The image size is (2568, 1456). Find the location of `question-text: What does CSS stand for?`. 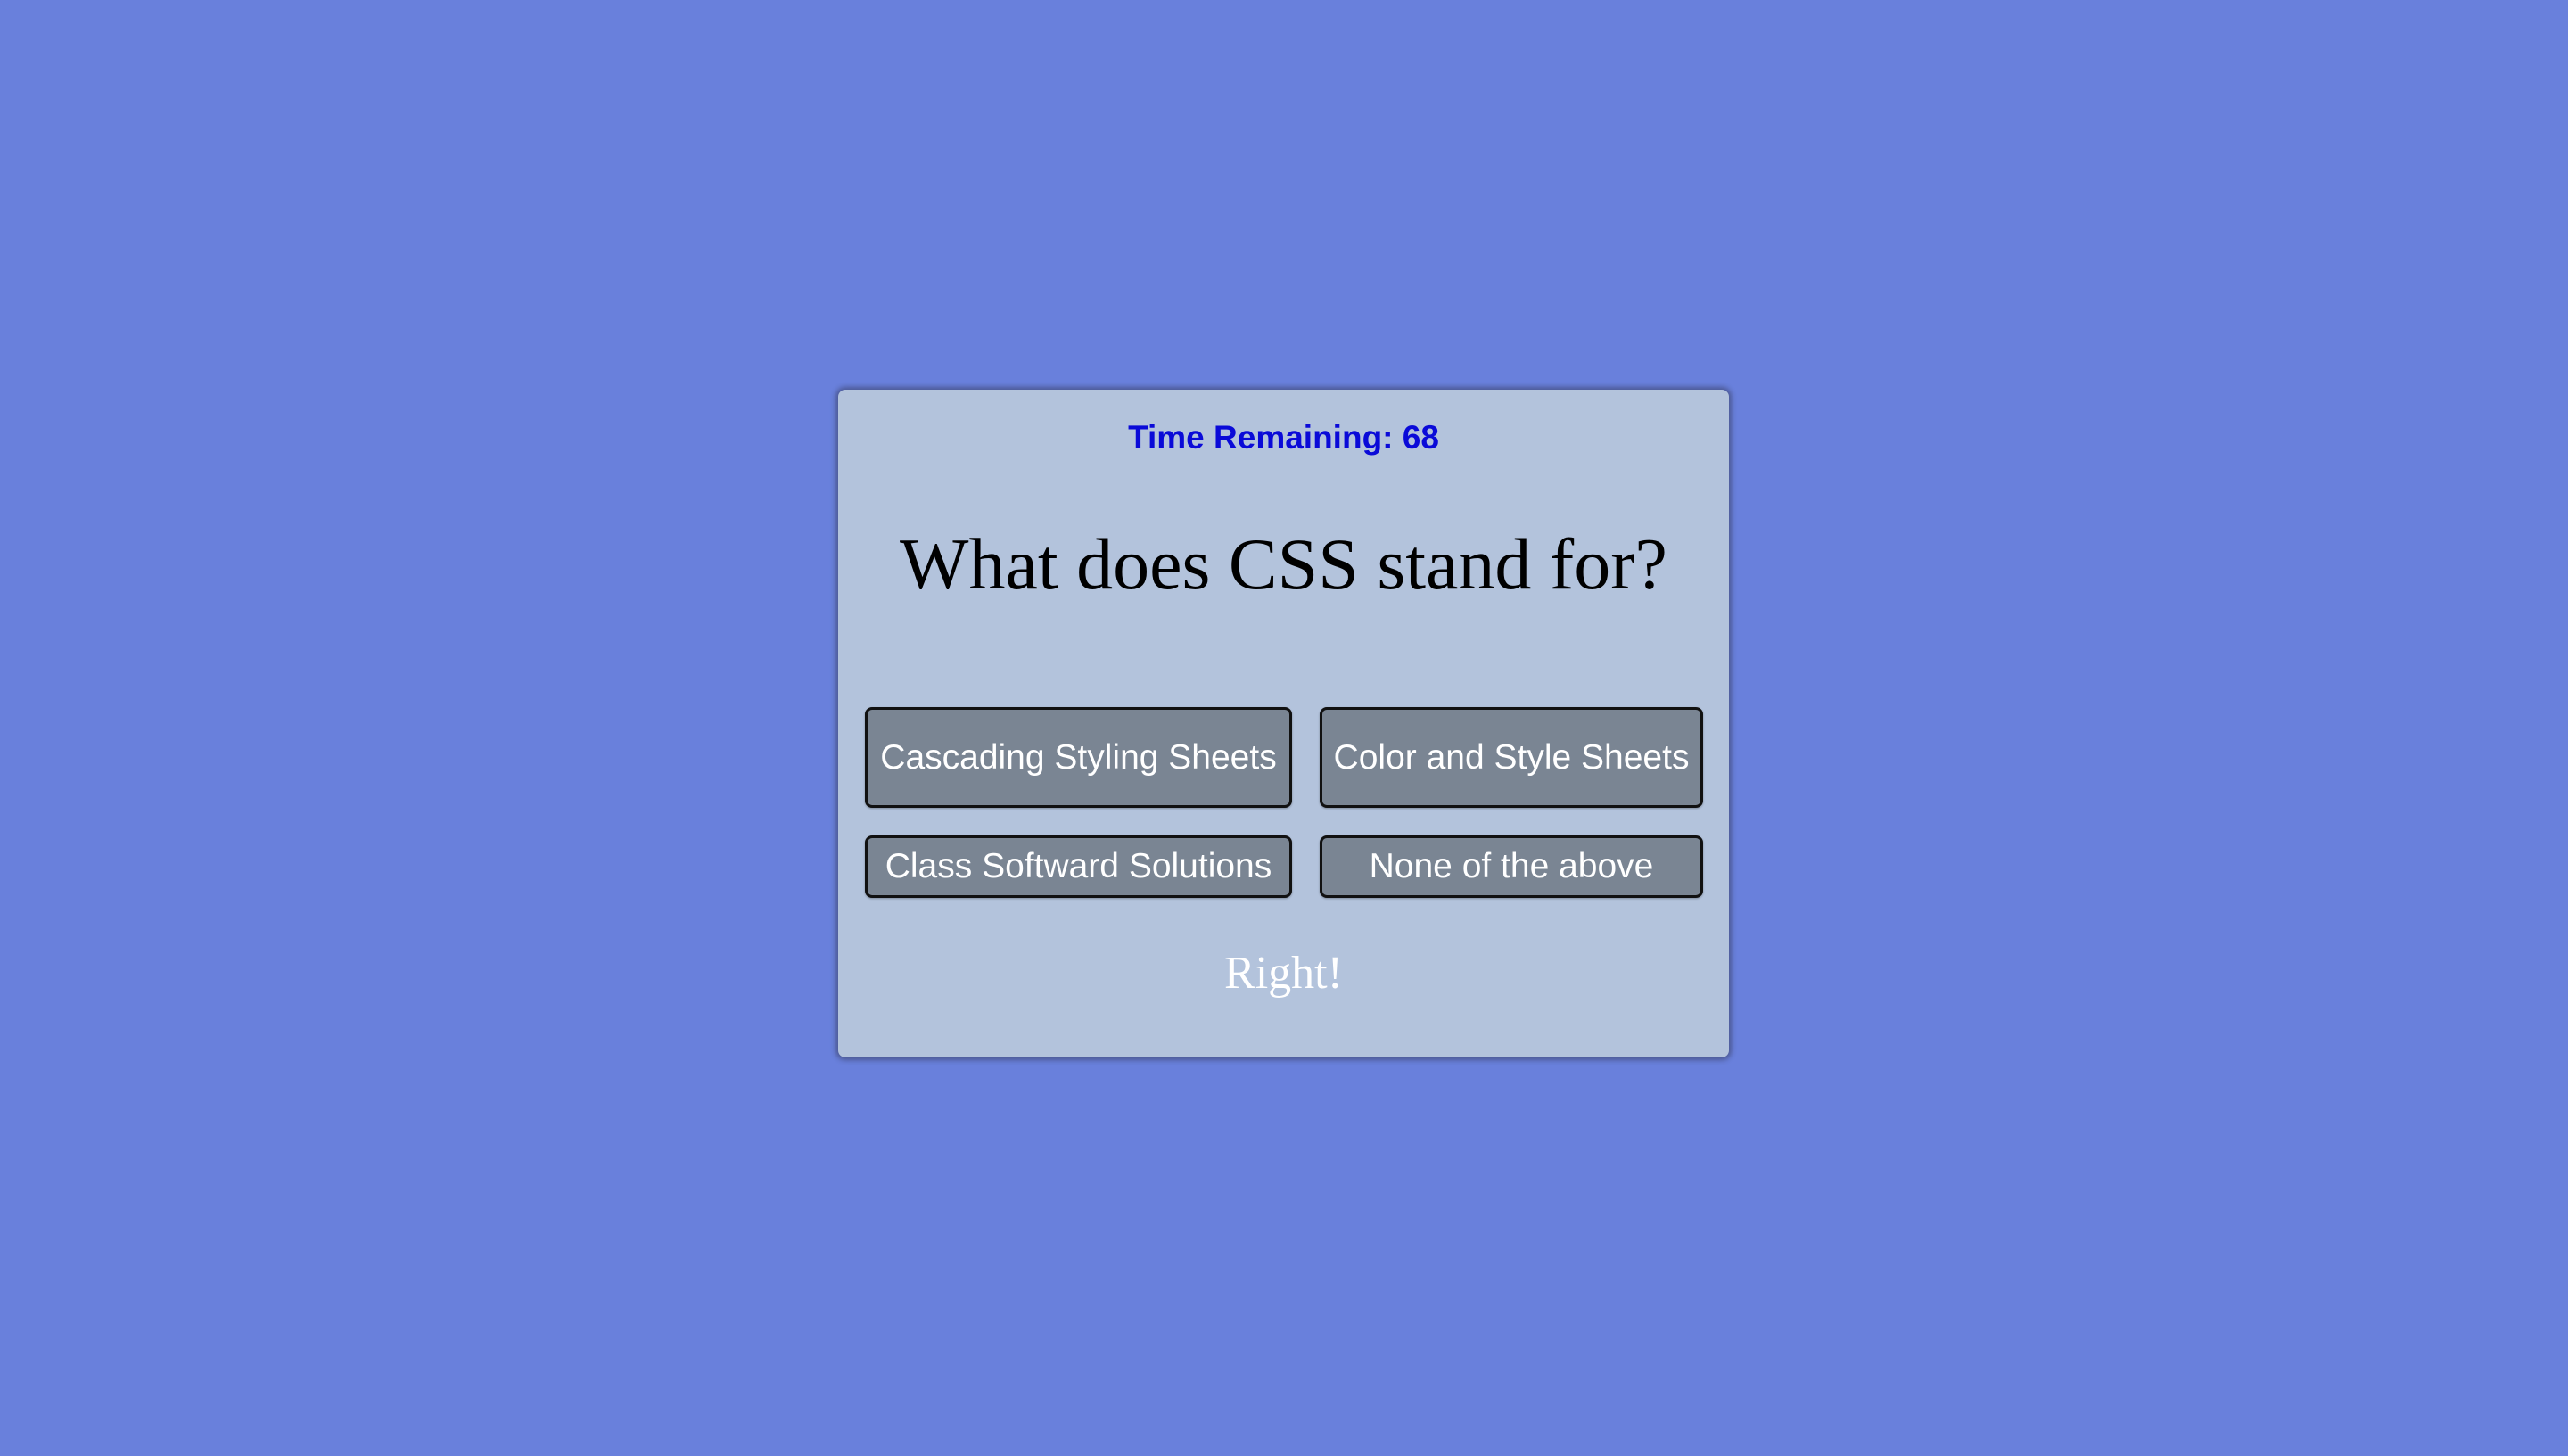

question-text: What does CSS stand for? is located at coordinates (1283, 564).